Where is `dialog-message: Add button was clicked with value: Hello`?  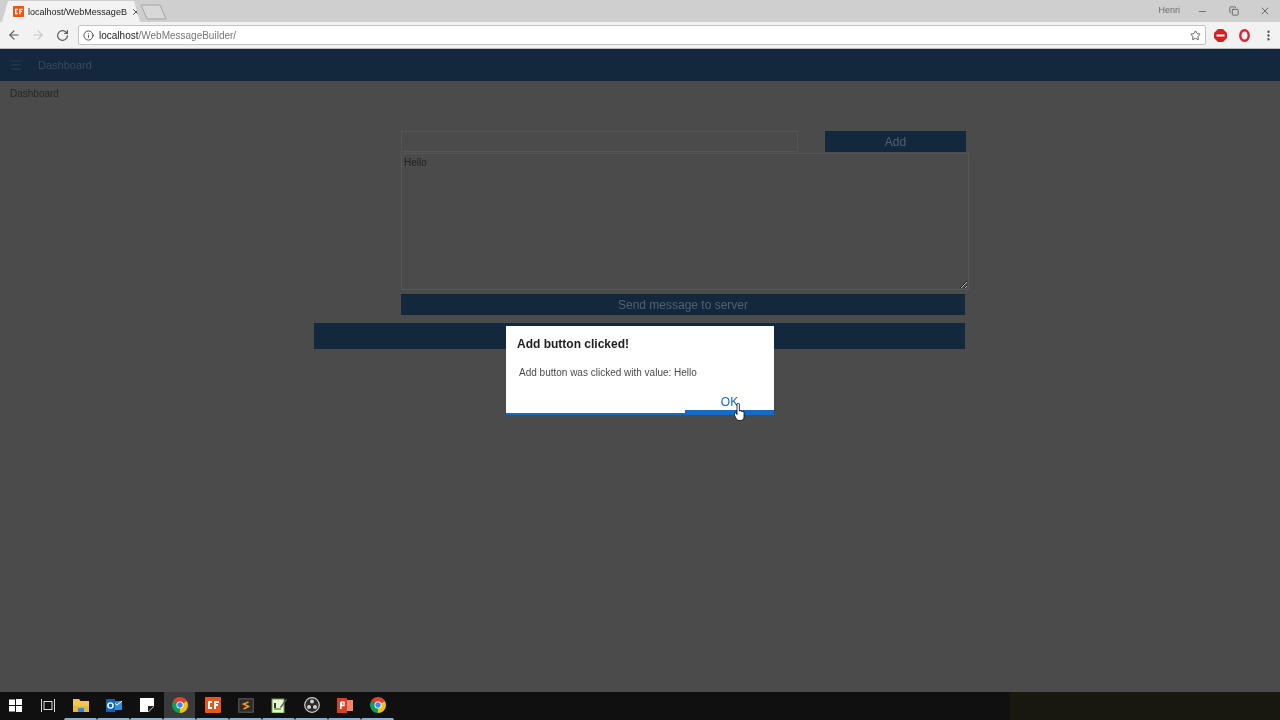 dialog-message: Add button was clicked with value: Hello is located at coordinates (608, 372).